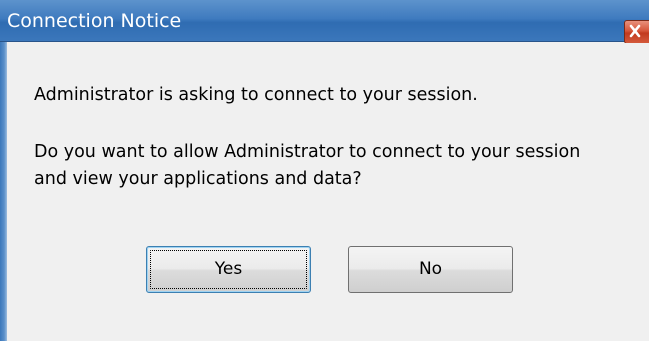  What do you see at coordinates (3, 191) in the screenshot?
I see `window-frame-left` at bounding box center [3, 191].